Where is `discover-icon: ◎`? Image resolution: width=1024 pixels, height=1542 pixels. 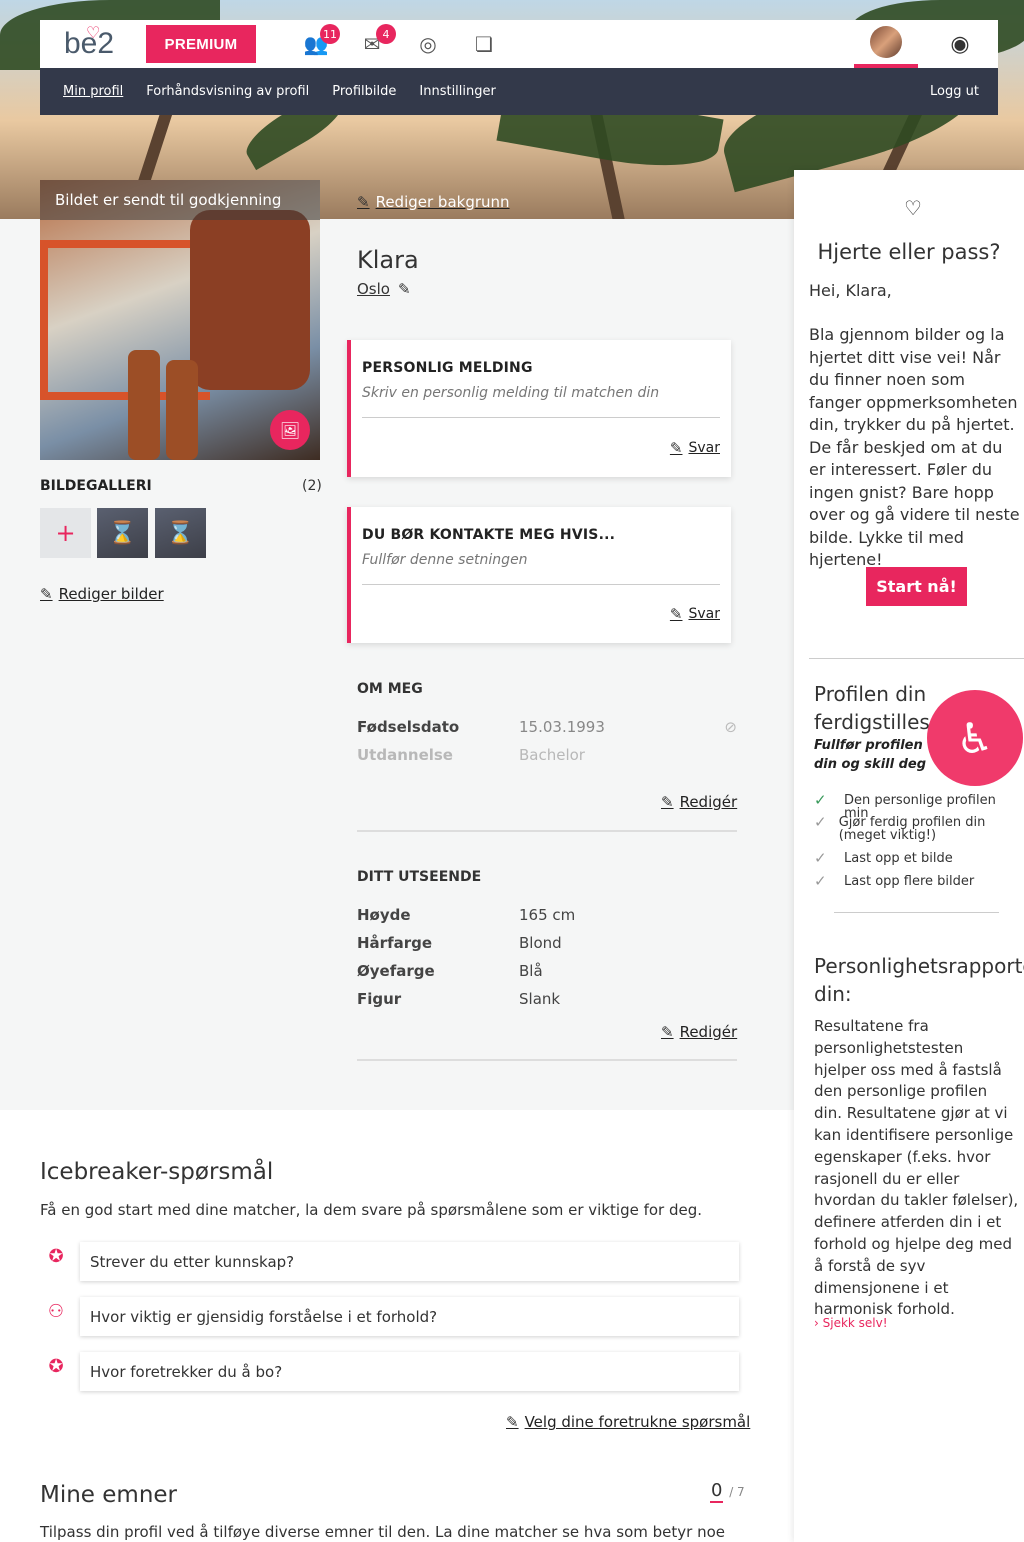
discover-icon: ◎ is located at coordinates (428, 44).